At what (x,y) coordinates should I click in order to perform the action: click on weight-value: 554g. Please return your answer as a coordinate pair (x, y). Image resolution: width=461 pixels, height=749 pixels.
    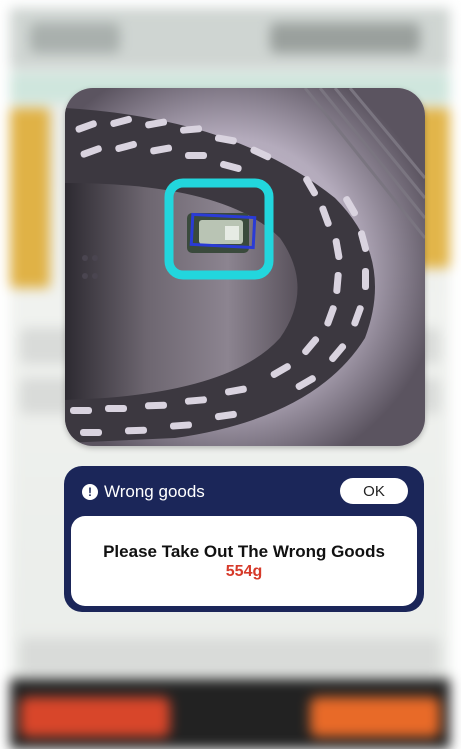
    Looking at the image, I should click on (244, 571).